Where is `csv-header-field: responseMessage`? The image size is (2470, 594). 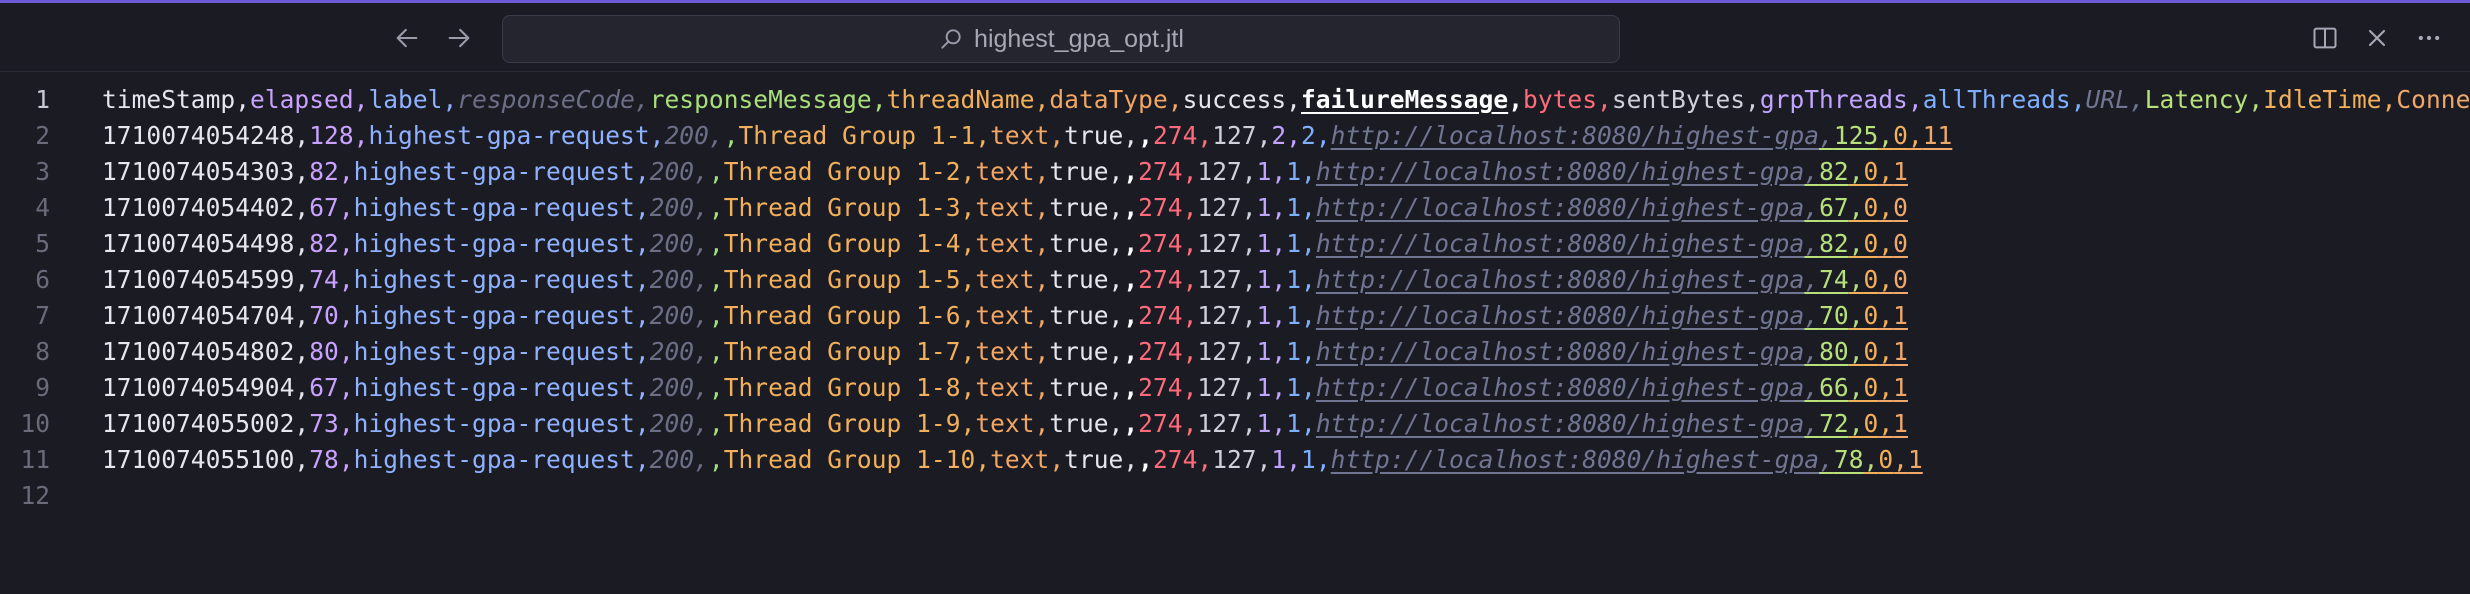 csv-header-field: responseMessage is located at coordinates (760, 99).